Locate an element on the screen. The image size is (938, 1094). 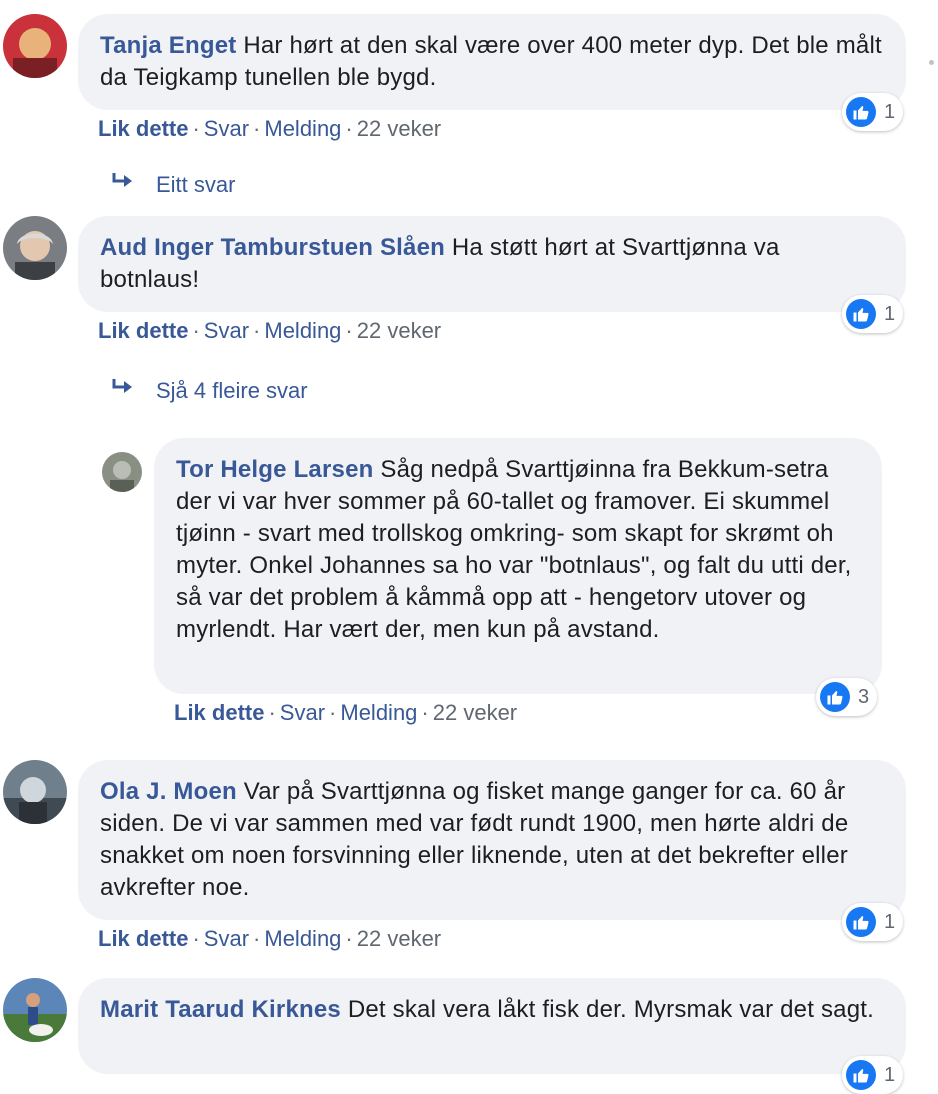
view-more-replies-link: Sjå 4 fleire svar is located at coordinates (209, 391).